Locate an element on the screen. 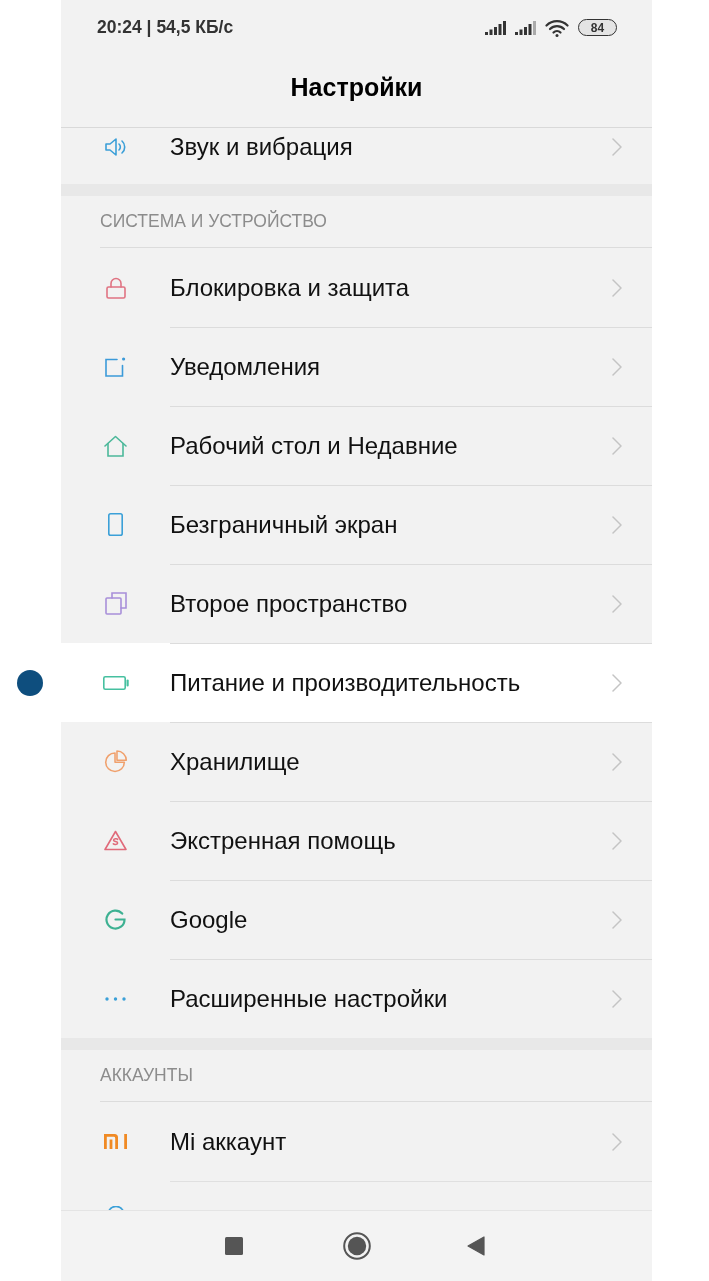 The image size is (709, 1281). section-title: СИСТЕМА И УСТРОЙСТВО is located at coordinates (213, 221).